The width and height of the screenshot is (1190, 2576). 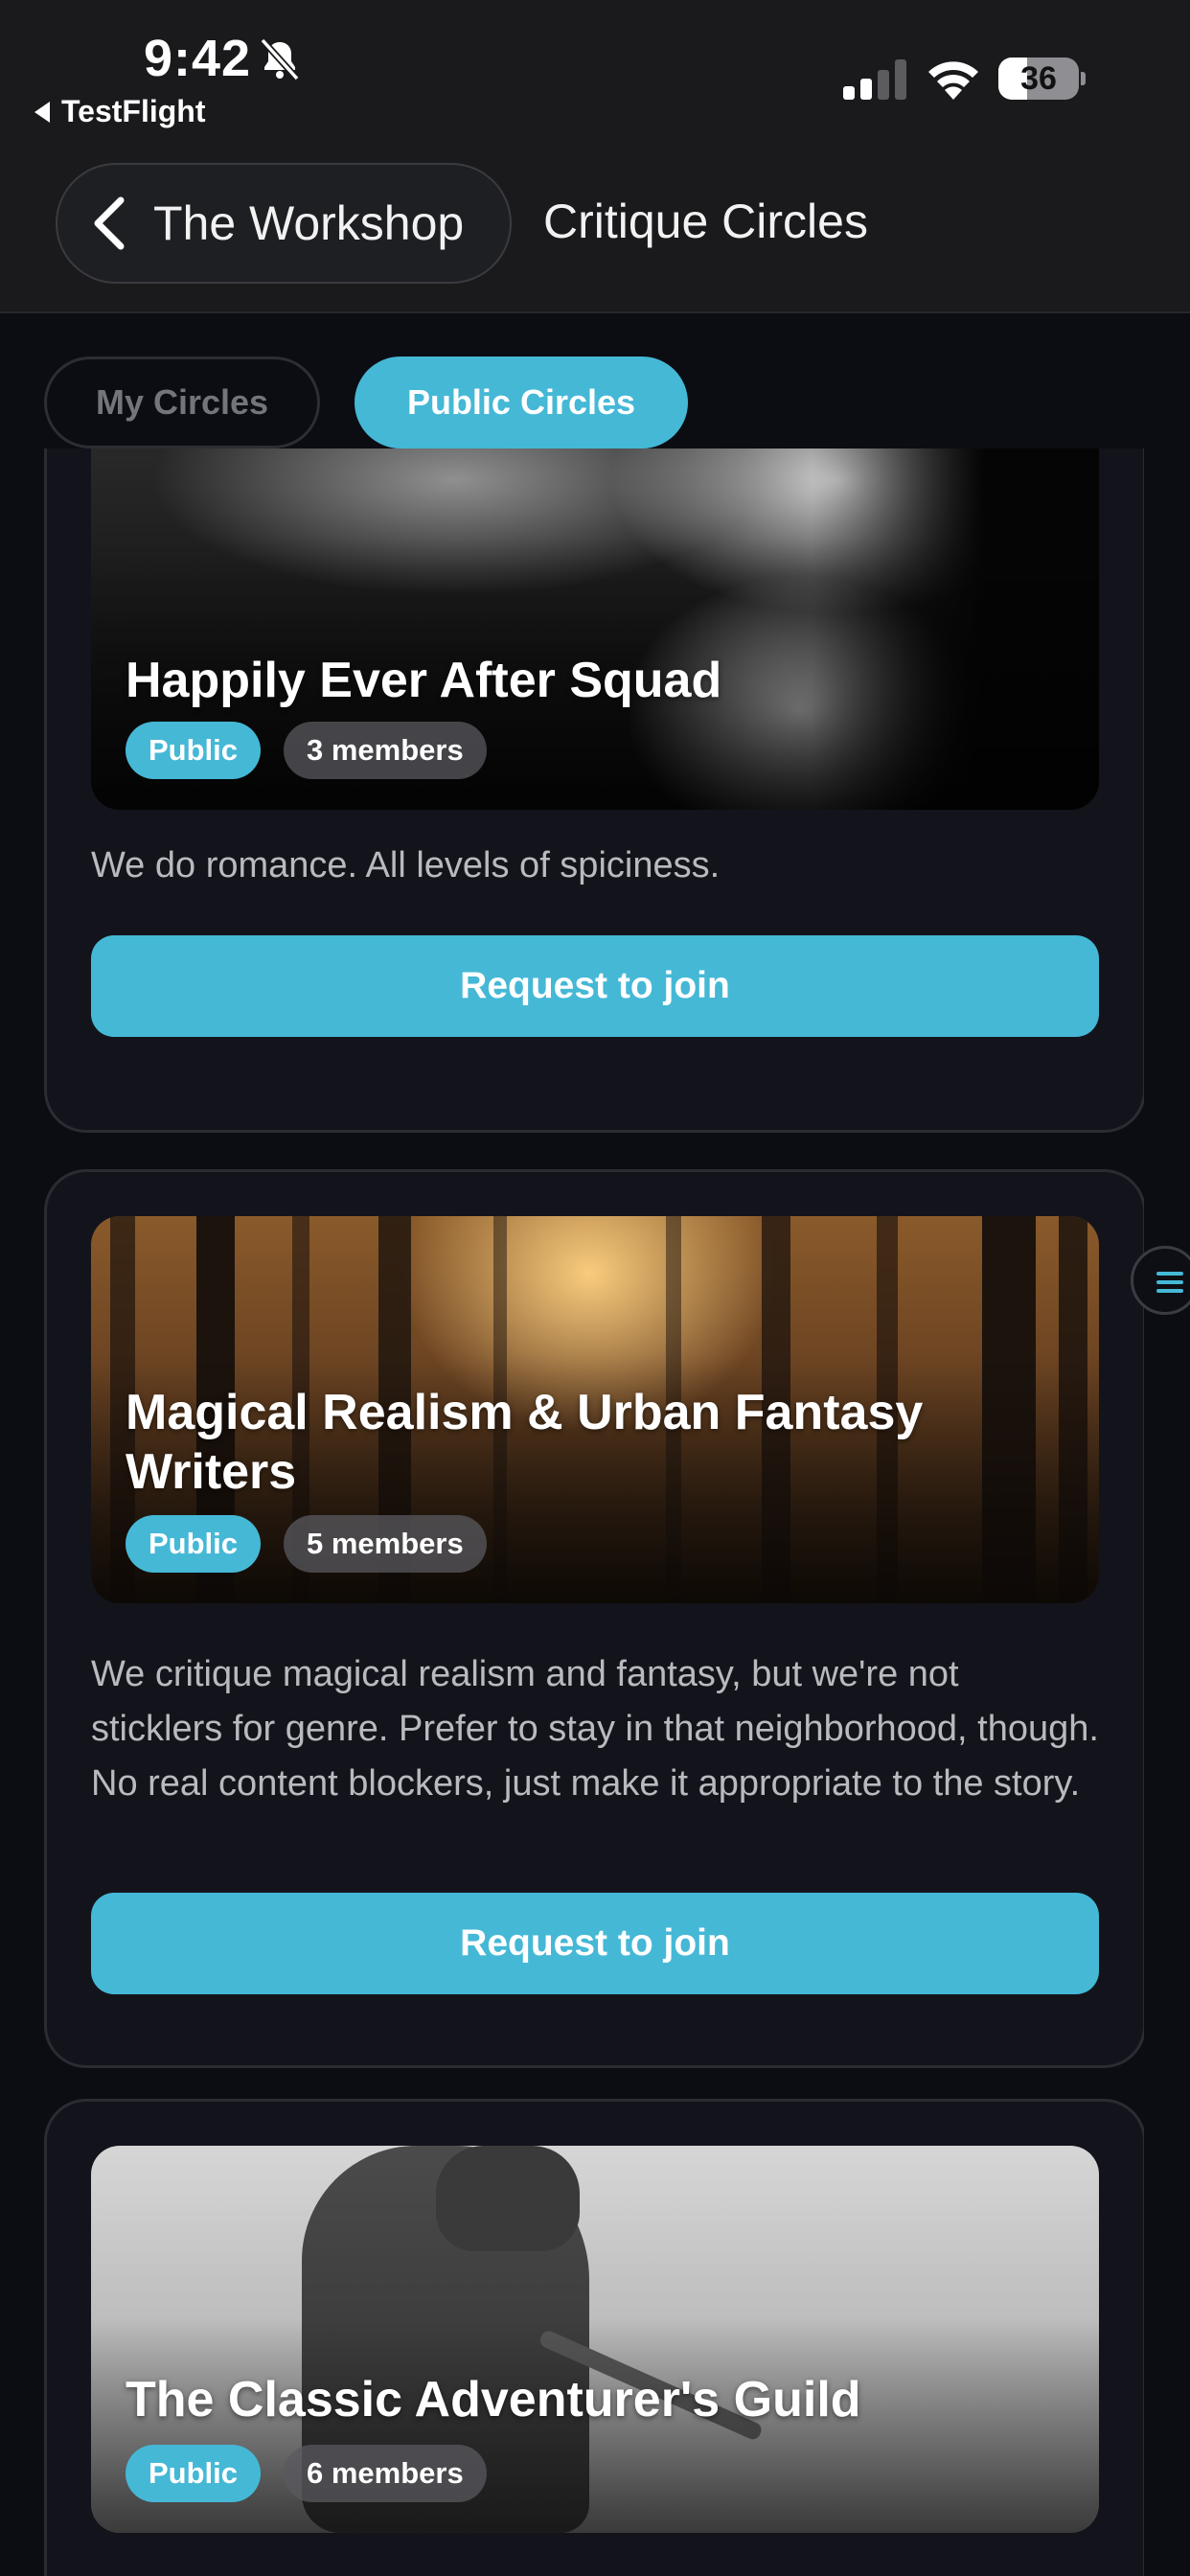 I want to click on back-to-testflight: TestFlight, so click(x=120, y=111).